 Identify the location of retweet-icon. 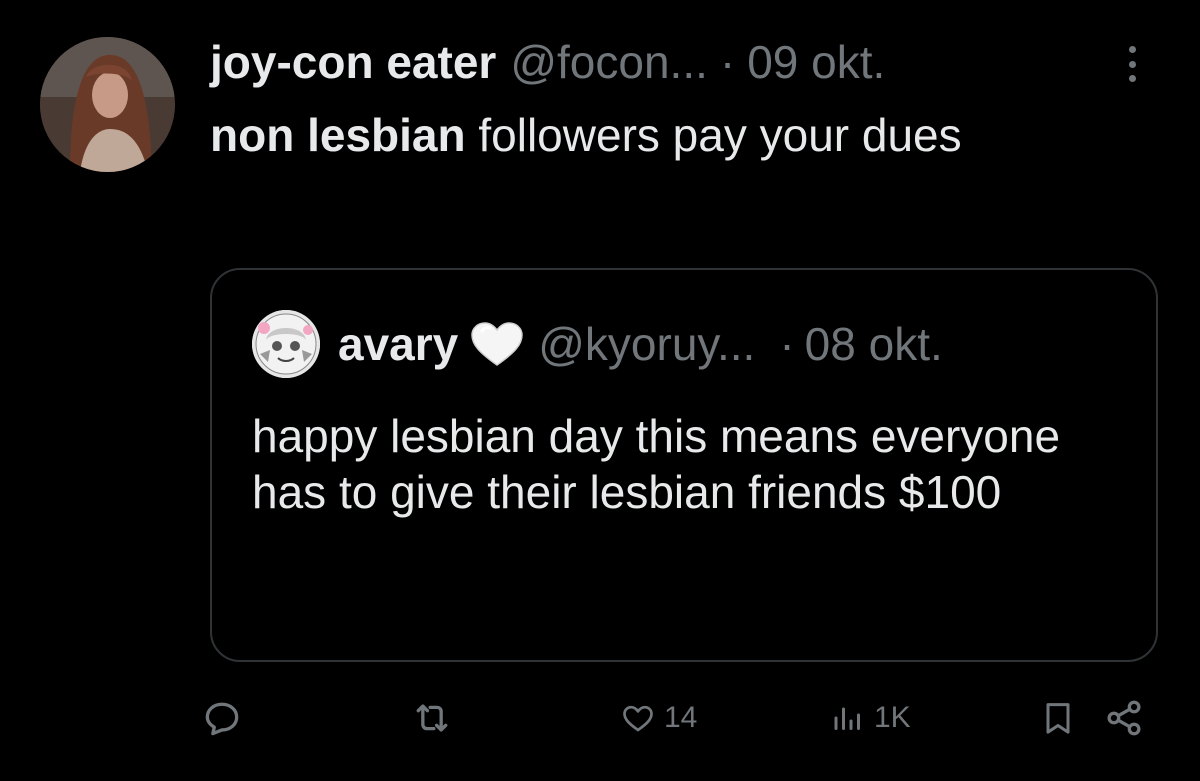
(432, 718).